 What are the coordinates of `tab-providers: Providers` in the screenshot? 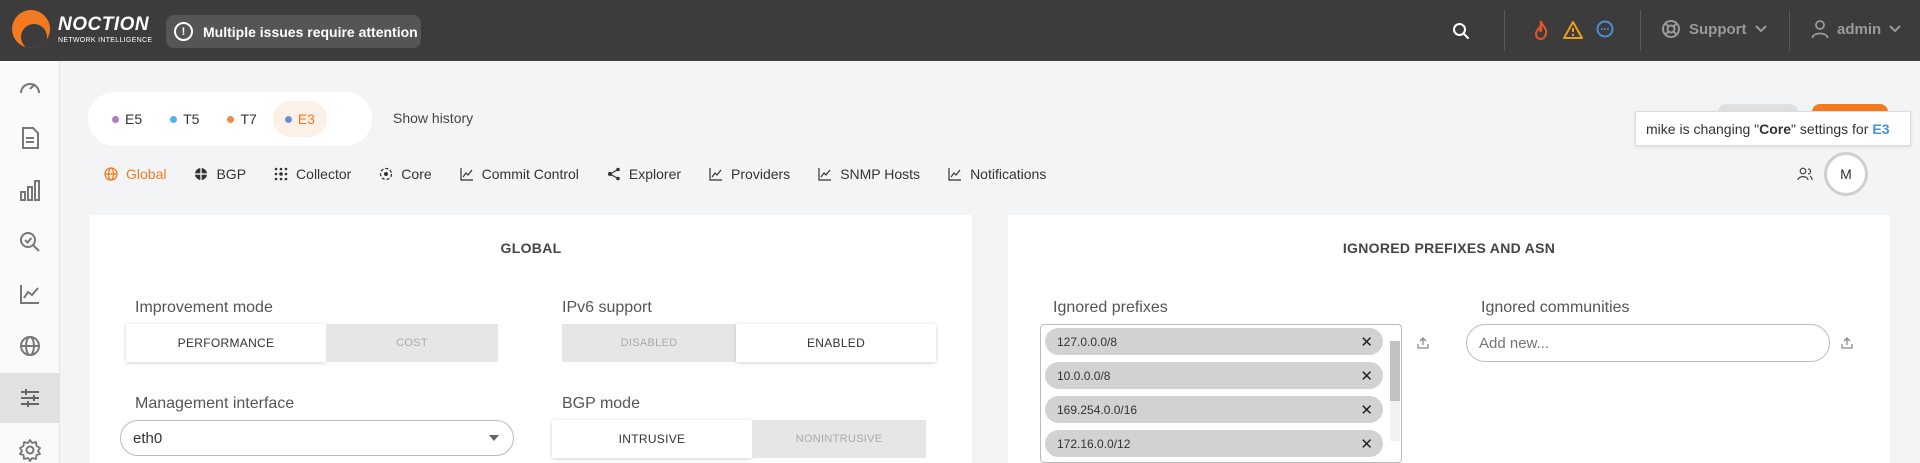 It's located at (749, 174).